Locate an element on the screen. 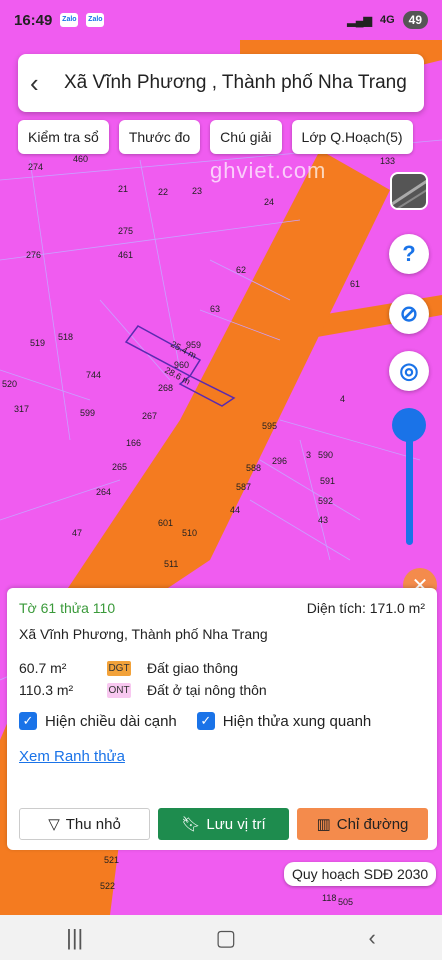 The width and height of the screenshot is (442, 960). map-label: 588 is located at coordinates (253, 468).